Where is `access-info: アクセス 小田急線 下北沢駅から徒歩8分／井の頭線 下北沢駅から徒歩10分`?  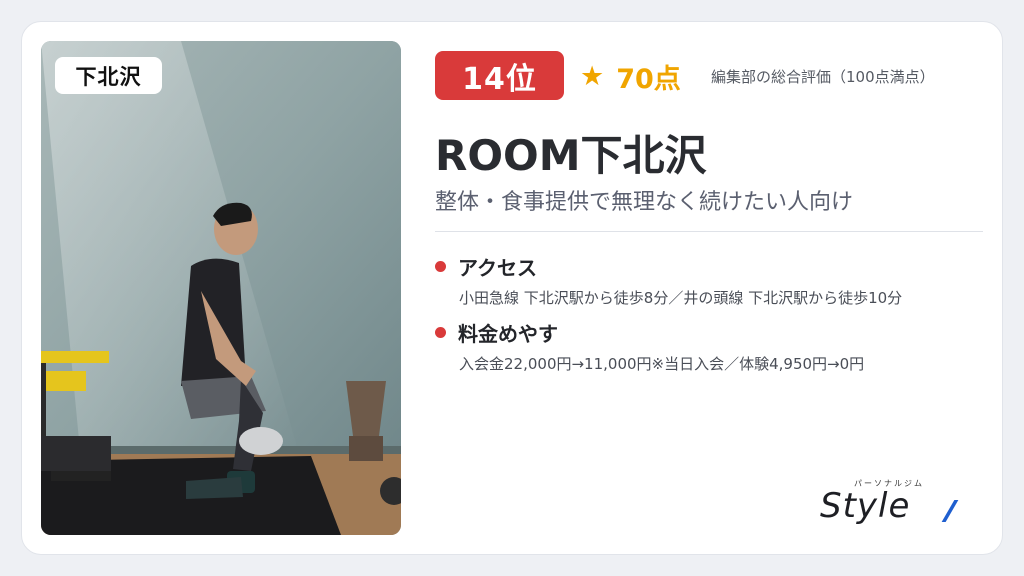
access-info: アクセス 小田急線 下北沢駅から徒歩8分／井の頭線 下北沢駅から徒歩10分 is located at coordinates (668, 280).